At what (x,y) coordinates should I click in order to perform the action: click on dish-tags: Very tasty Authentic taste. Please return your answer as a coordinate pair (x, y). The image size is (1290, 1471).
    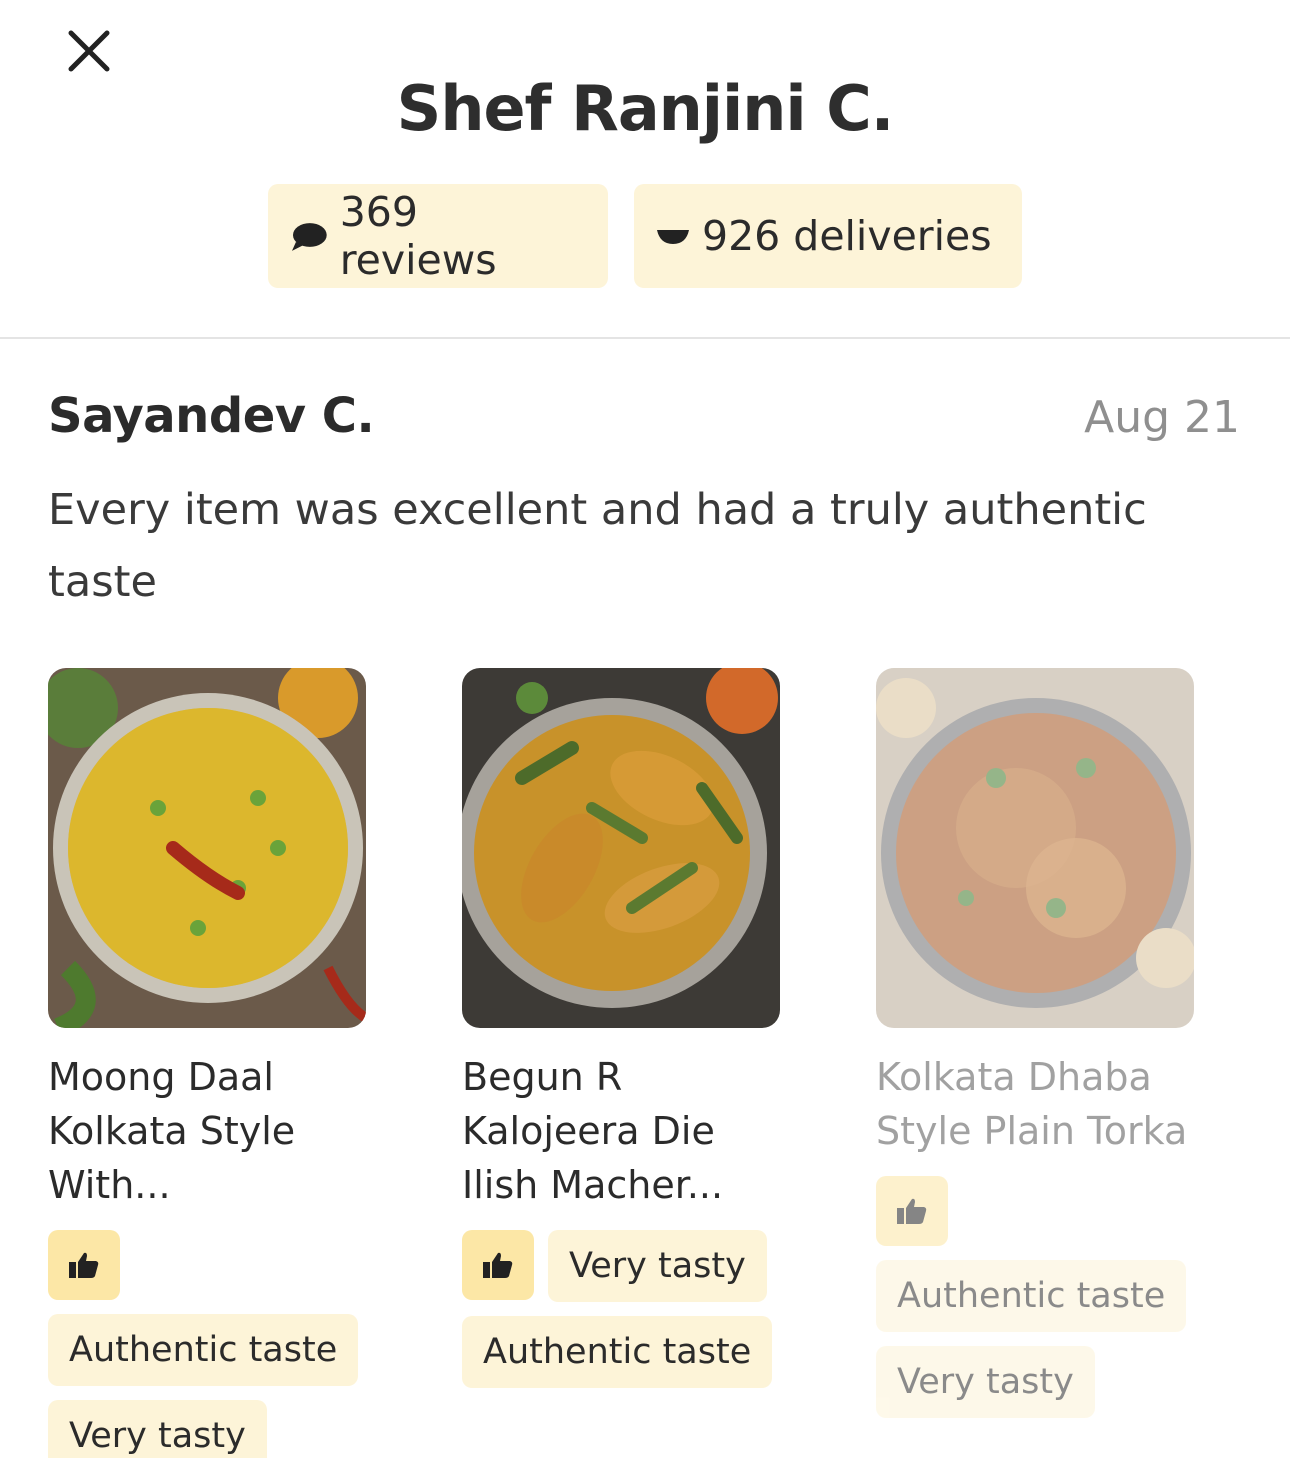
    Looking at the image, I should click on (627, 1309).